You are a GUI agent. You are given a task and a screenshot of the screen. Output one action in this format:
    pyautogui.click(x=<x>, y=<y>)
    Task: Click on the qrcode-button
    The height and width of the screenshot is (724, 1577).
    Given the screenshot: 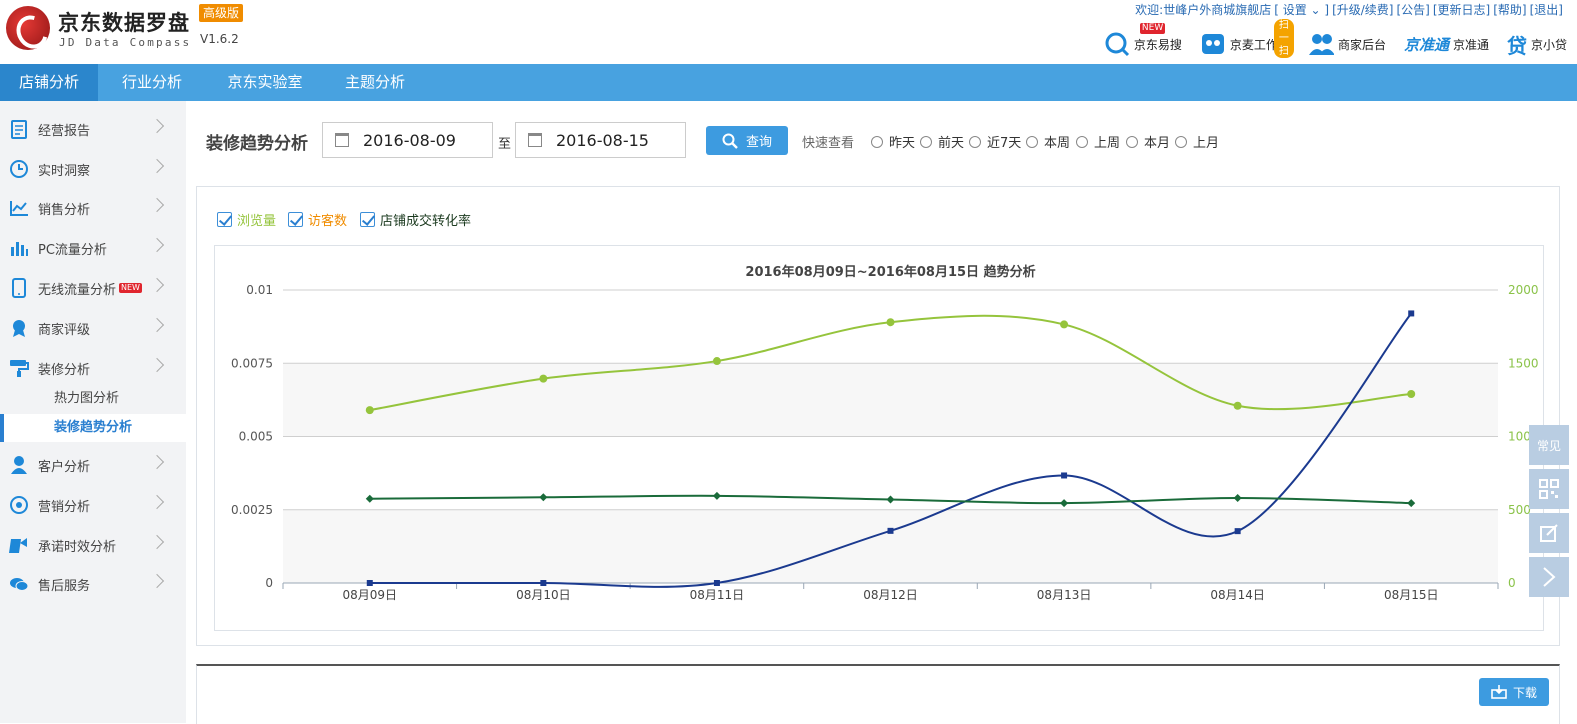 What is the action you would take?
    pyautogui.click(x=1549, y=489)
    